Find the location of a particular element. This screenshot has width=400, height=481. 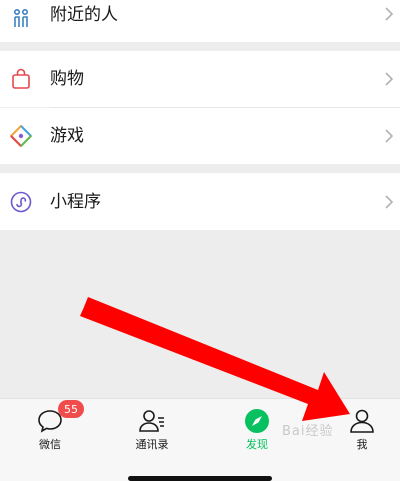

menu-item-mini-program: 小程序 is located at coordinates (200, 201).